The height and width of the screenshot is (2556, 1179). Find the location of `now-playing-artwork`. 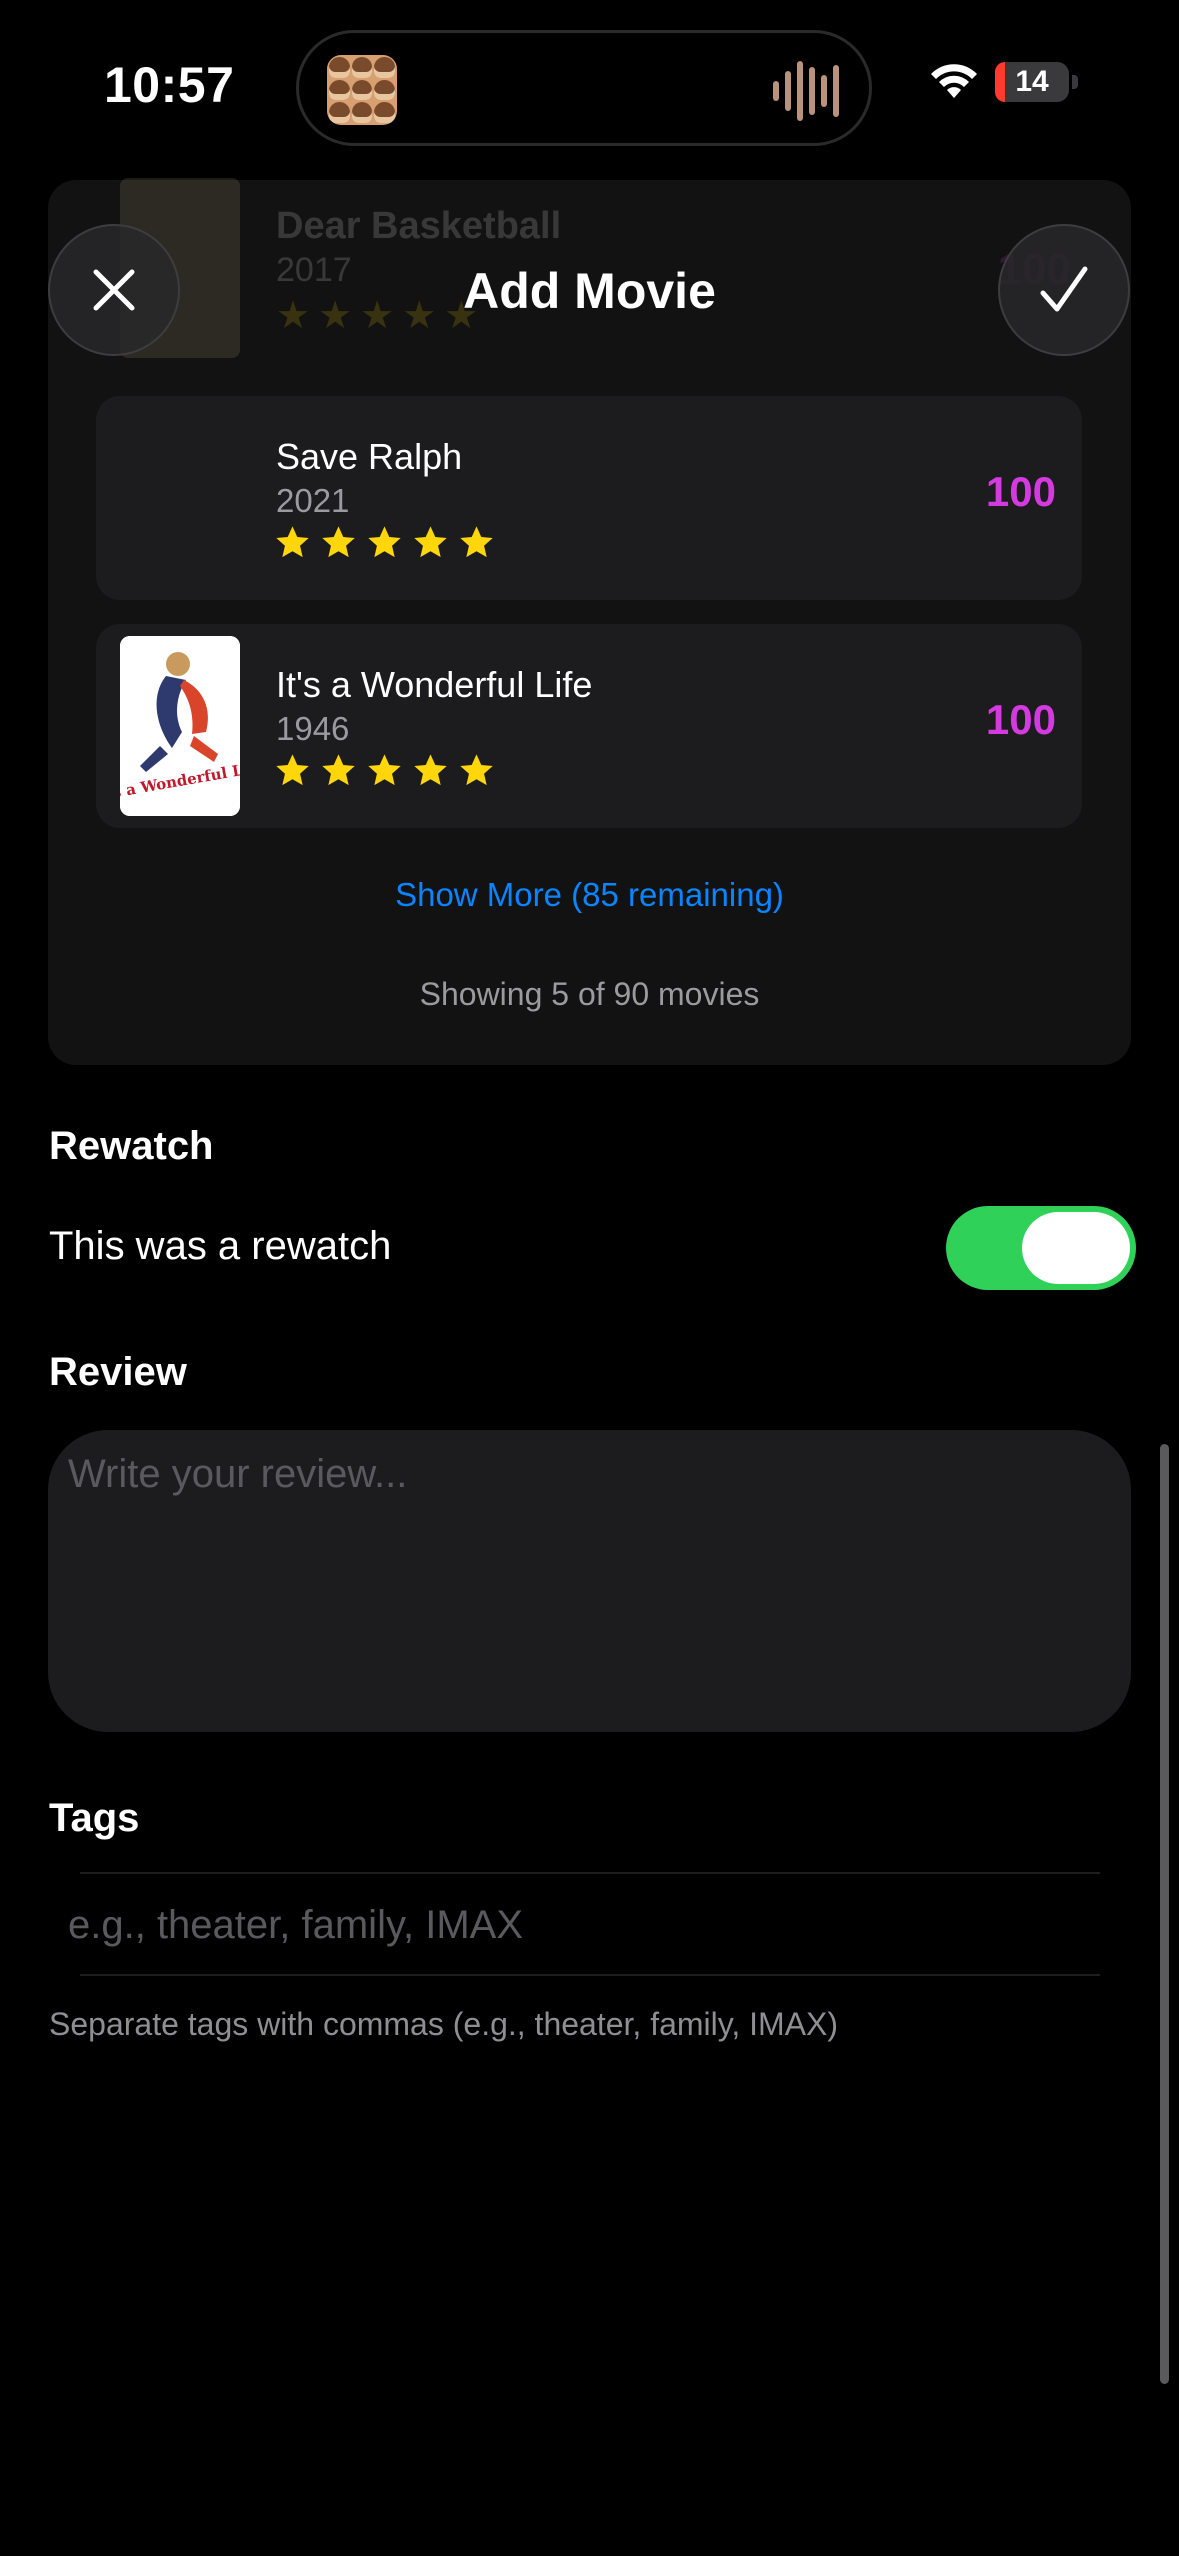

now-playing-artwork is located at coordinates (362, 90).